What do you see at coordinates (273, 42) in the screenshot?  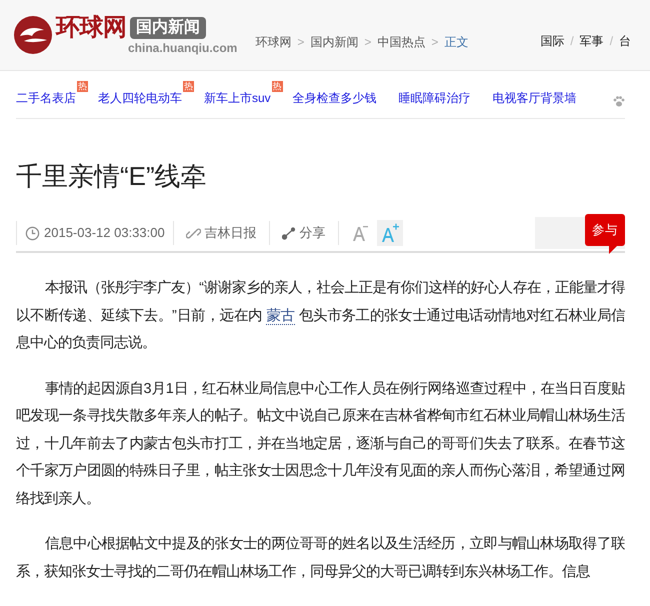 I see `breadcrumb-link: 环球网` at bounding box center [273, 42].